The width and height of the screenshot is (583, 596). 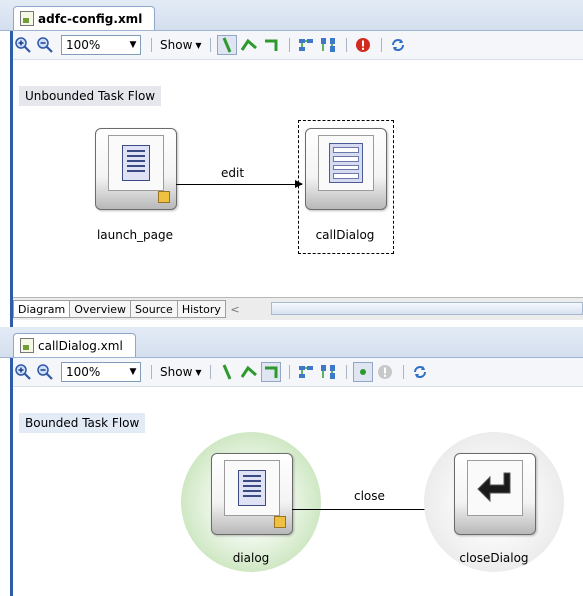 I want to click on node-label: callDialog, so click(x=345, y=235).